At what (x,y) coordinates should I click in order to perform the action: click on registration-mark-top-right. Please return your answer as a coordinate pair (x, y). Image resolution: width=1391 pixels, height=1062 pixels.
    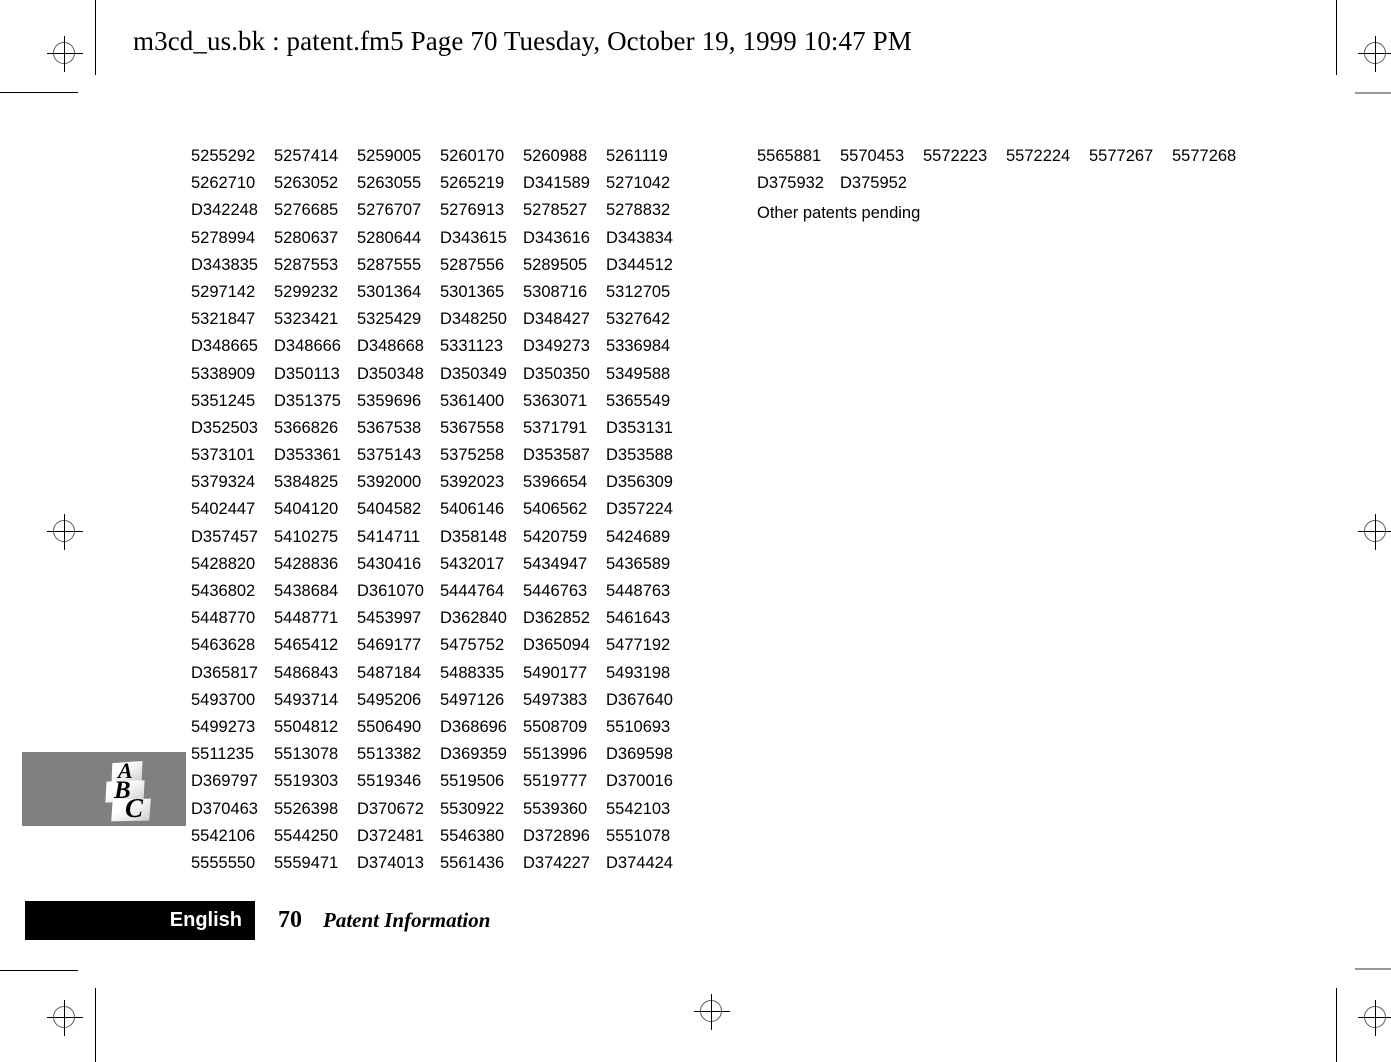
    Looking at the image, I should click on (1374, 54).